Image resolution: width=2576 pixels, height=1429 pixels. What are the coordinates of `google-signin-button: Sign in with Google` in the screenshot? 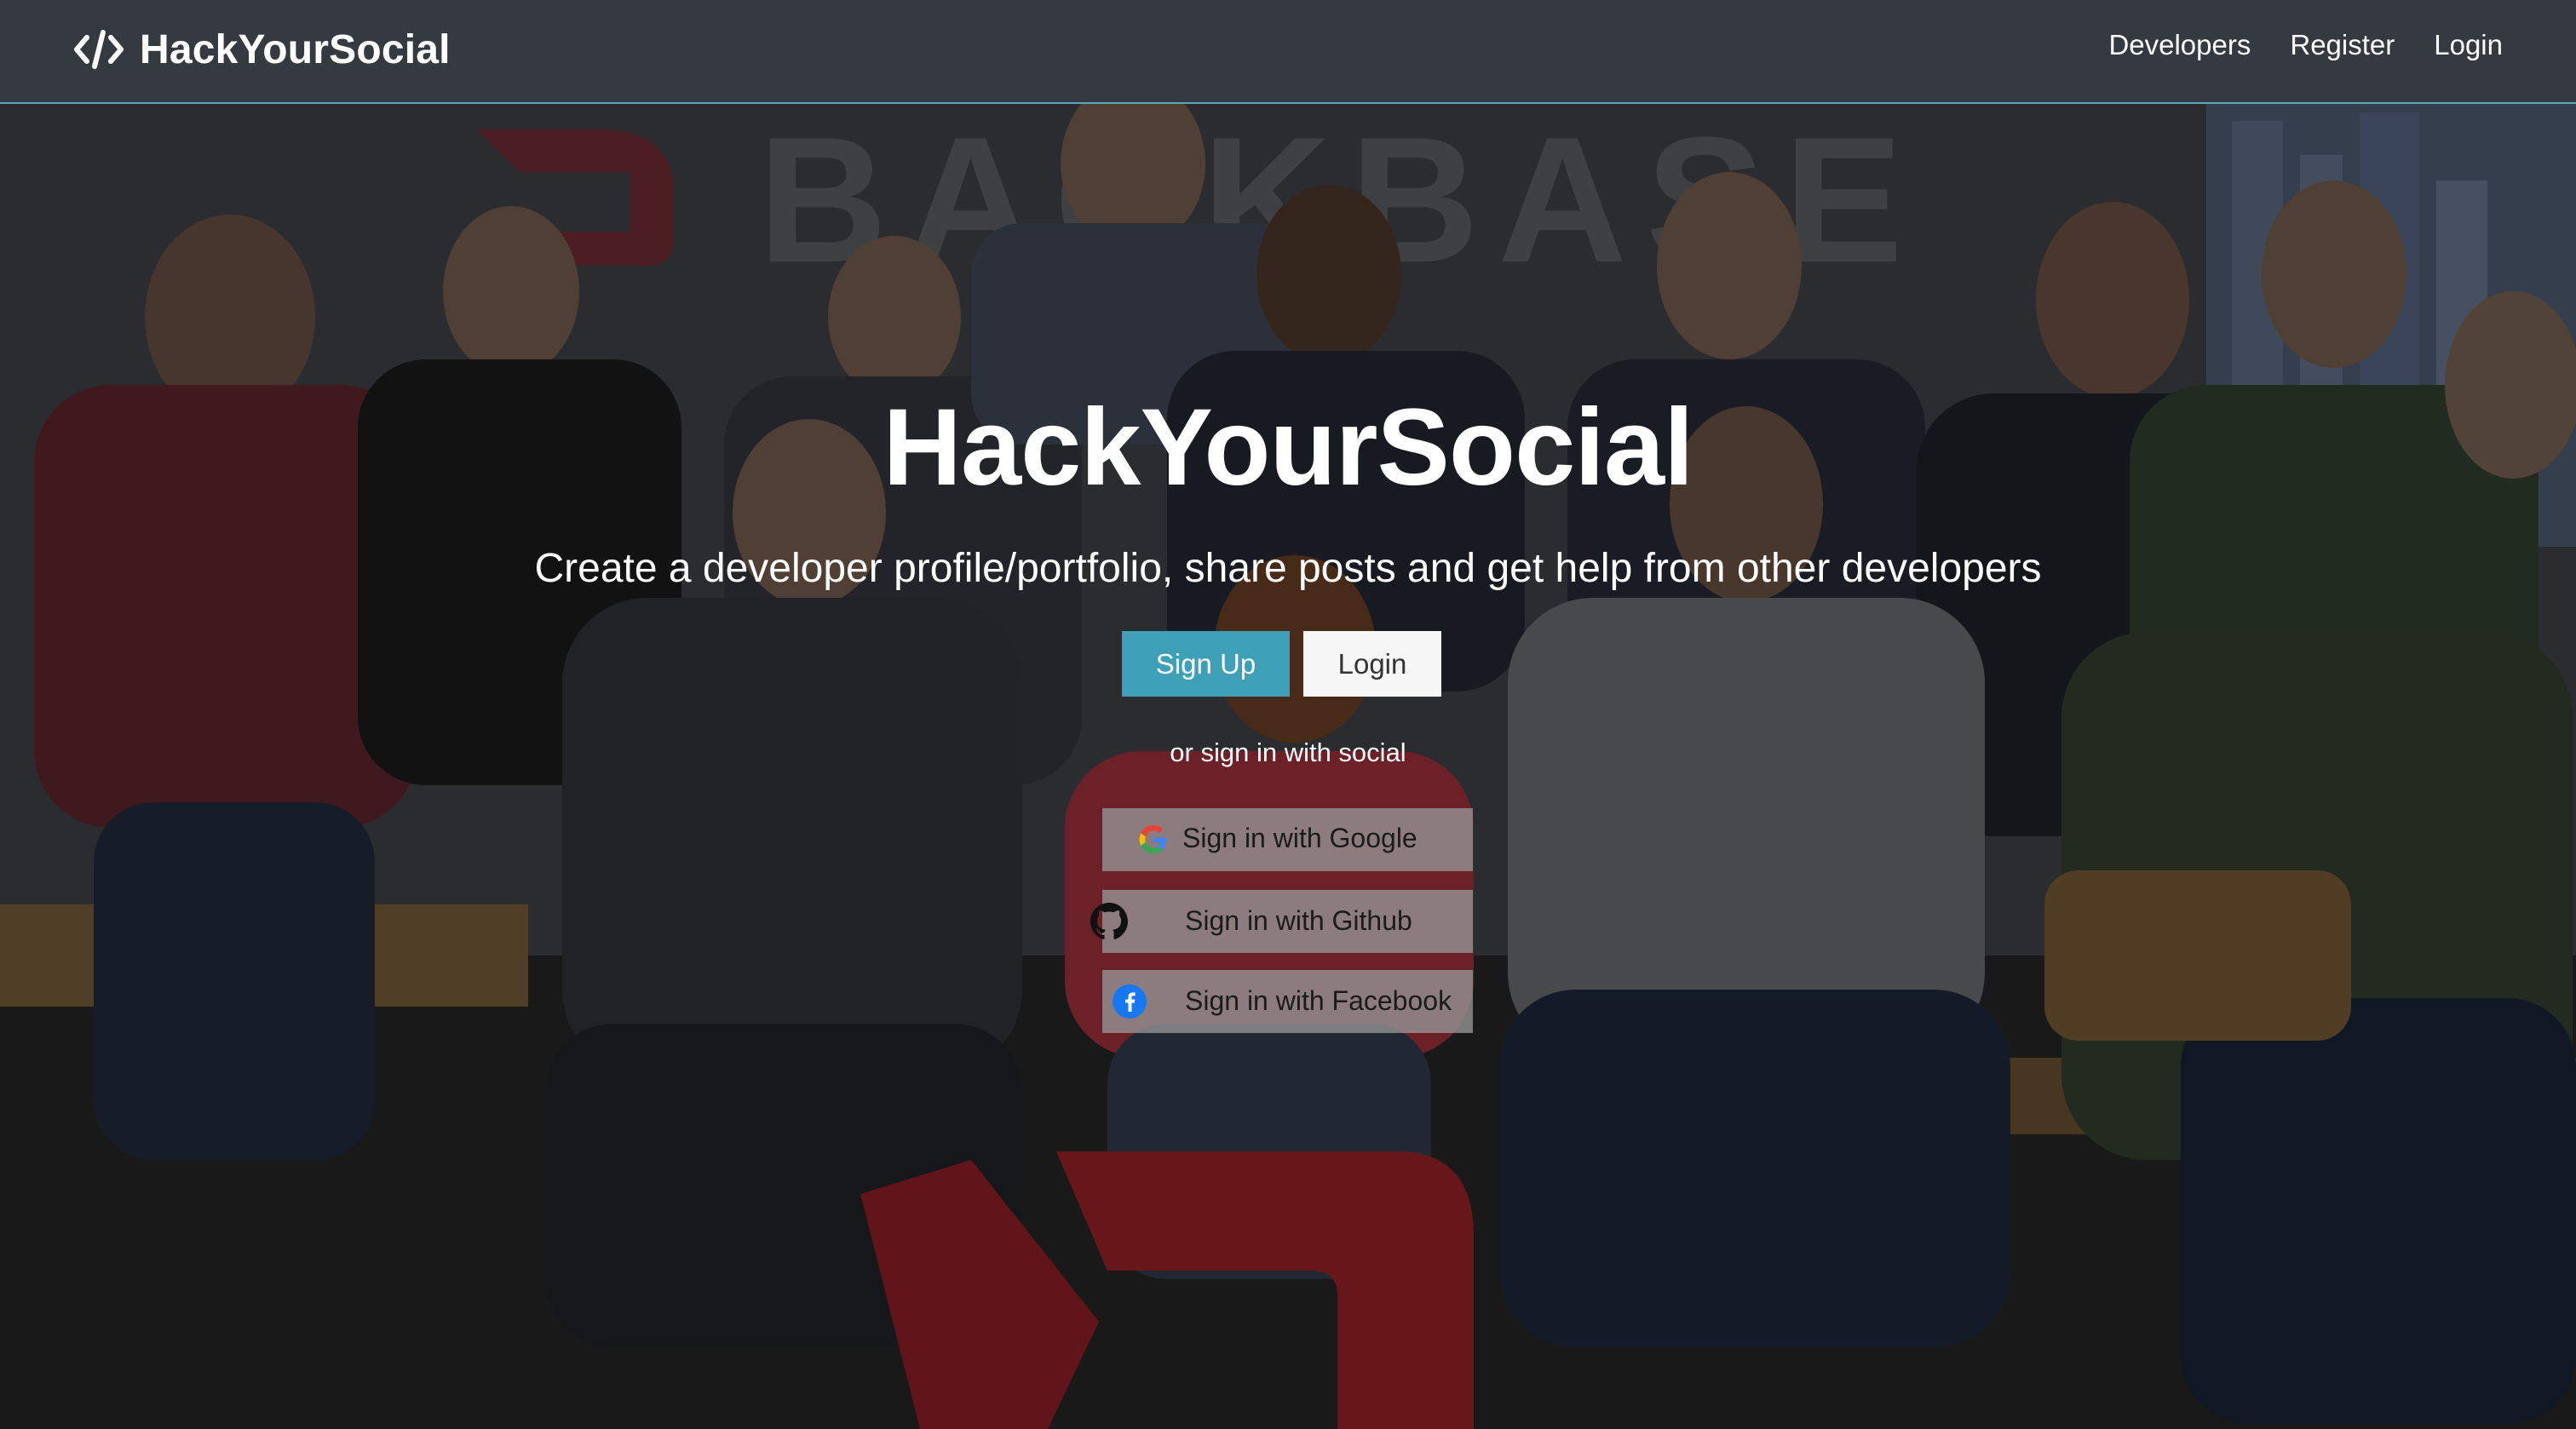 It's located at (1287, 839).